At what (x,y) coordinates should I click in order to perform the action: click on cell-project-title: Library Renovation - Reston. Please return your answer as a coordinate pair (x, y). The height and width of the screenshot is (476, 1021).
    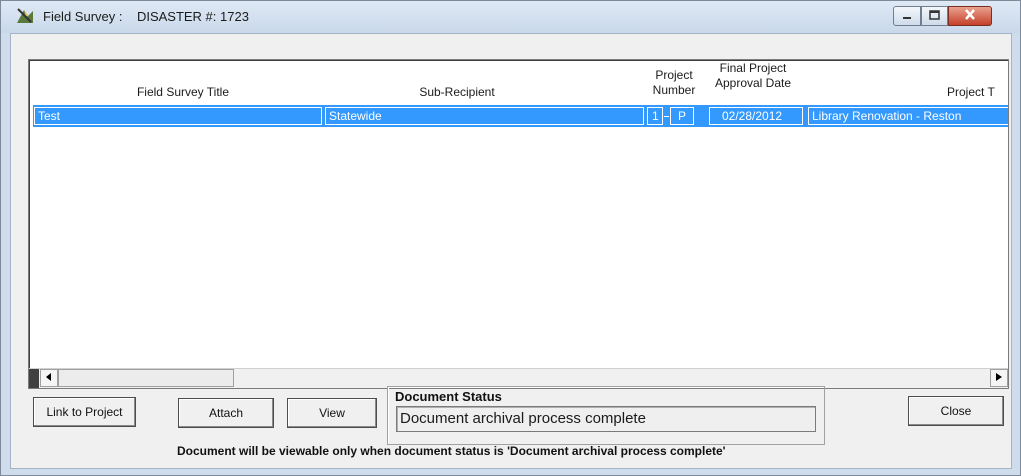
    Looking at the image, I should click on (908, 116).